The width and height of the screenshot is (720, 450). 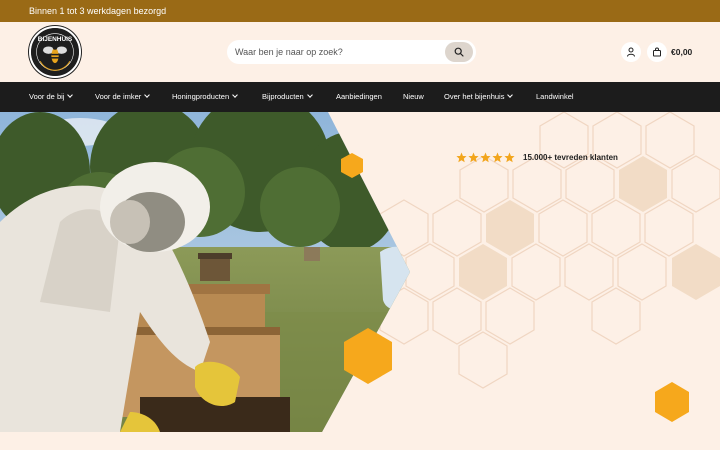 I want to click on shipping-text: Binnen 1 tot 3 werkdagen bezorgd, so click(x=98, y=11).